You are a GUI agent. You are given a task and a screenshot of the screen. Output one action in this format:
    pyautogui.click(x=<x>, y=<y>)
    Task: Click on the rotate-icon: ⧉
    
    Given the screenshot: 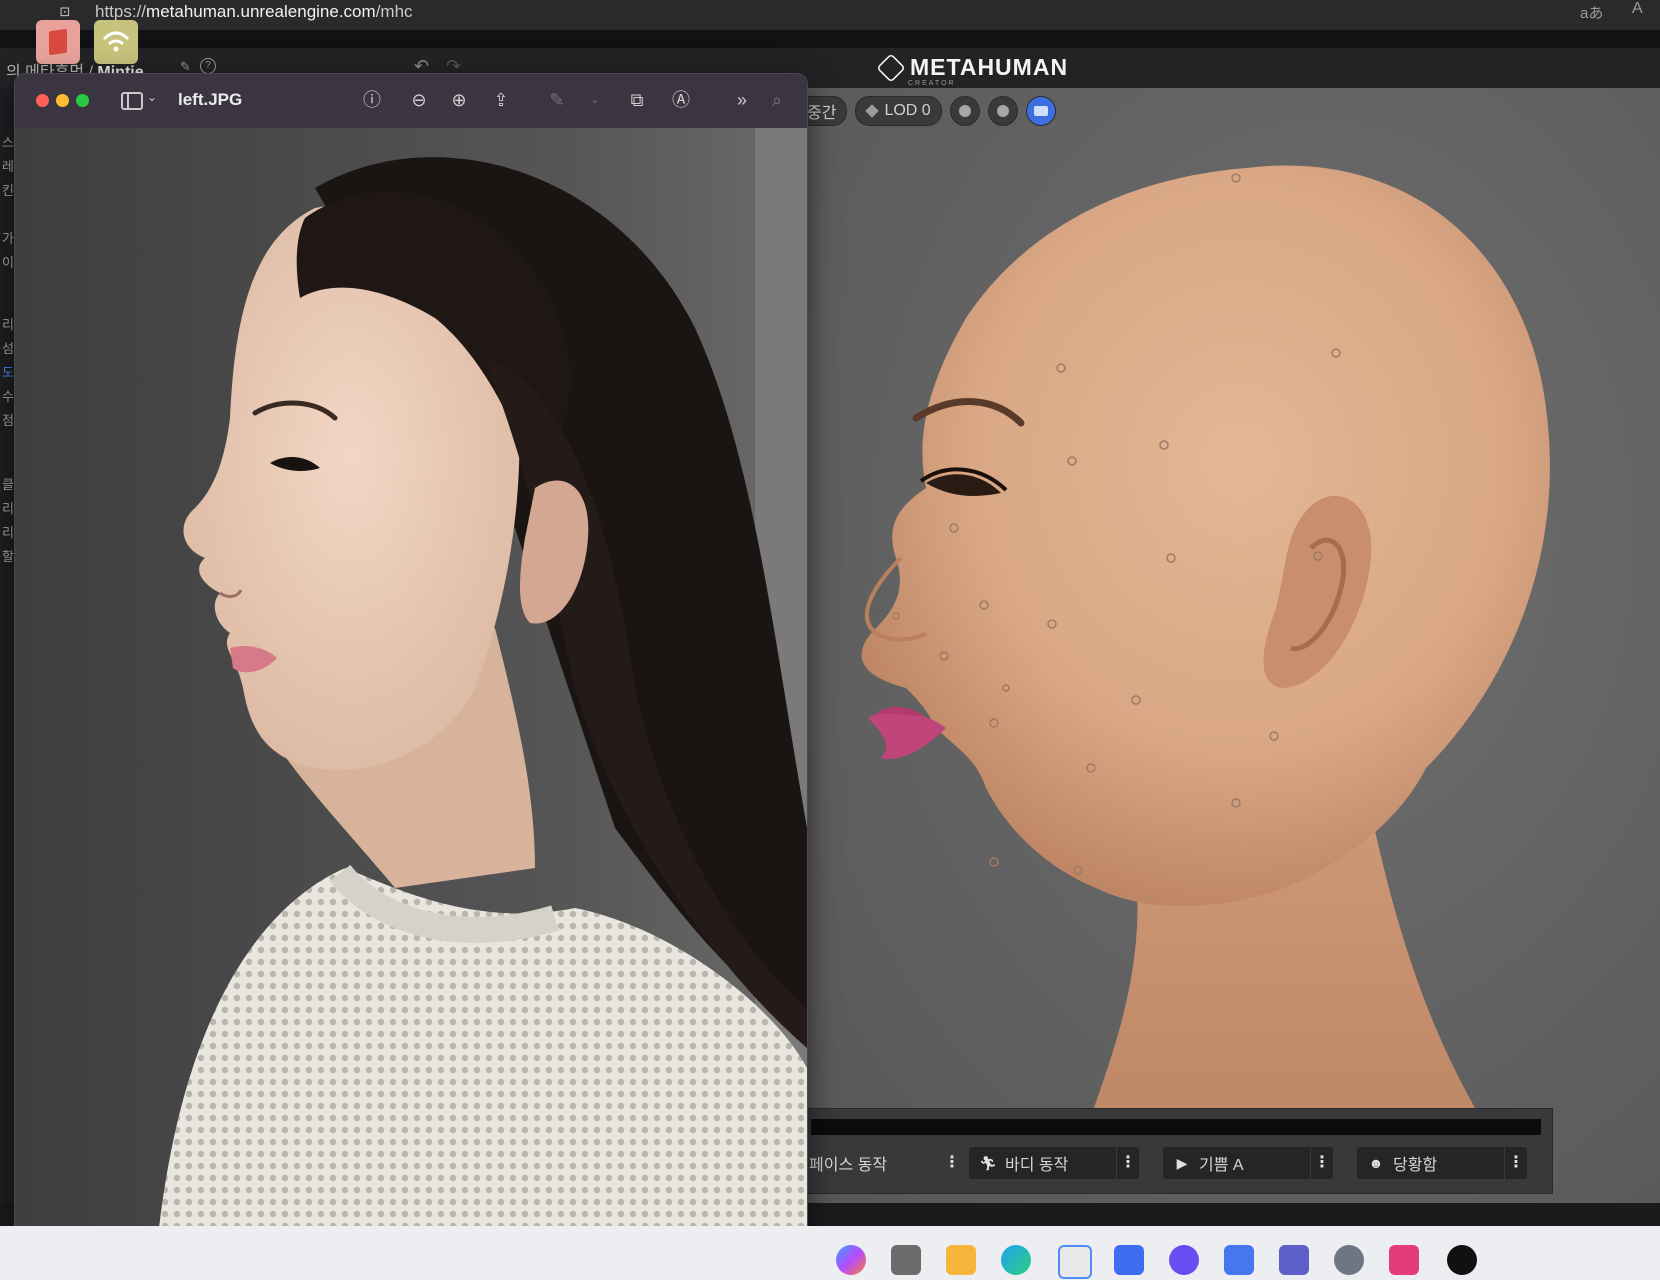 What is the action you would take?
    pyautogui.click(x=637, y=100)
    